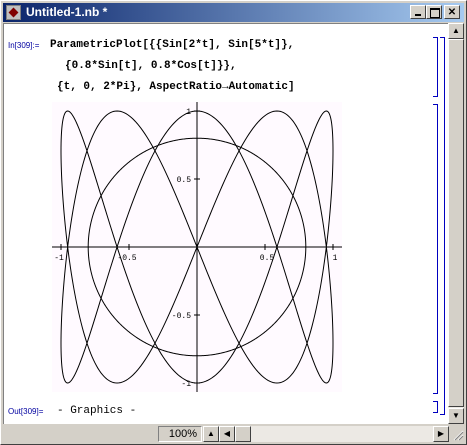  Describe the element at coordinates (452, 12) in the screenshot. I see `close-icon` at that location.